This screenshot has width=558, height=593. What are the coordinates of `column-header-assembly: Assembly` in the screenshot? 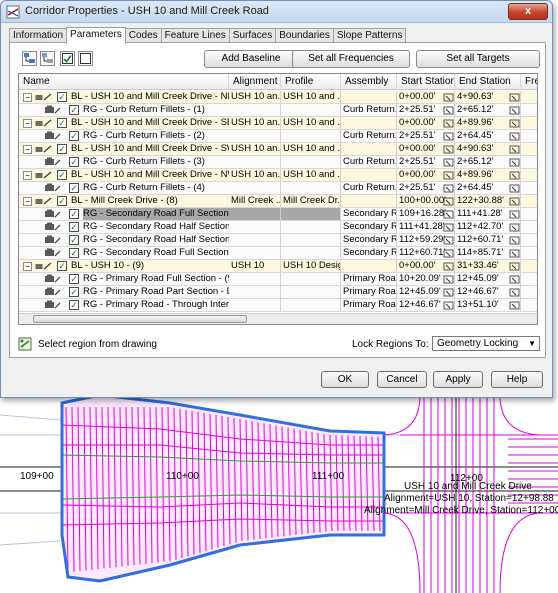 It's located at (369, 82).